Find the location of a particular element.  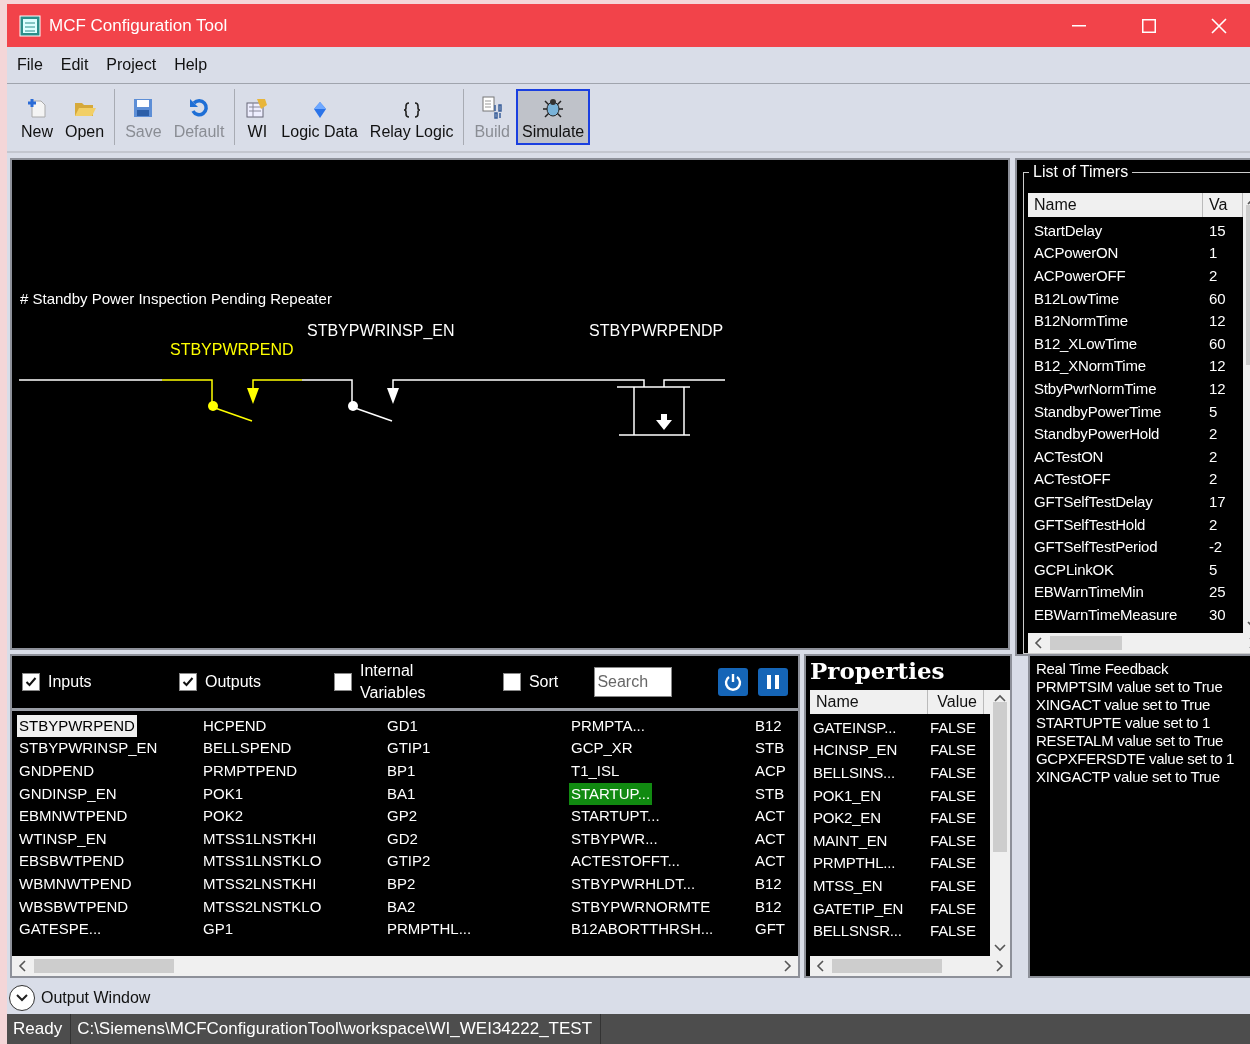

variable-item: POK2 is located at coordinates (223, 816).